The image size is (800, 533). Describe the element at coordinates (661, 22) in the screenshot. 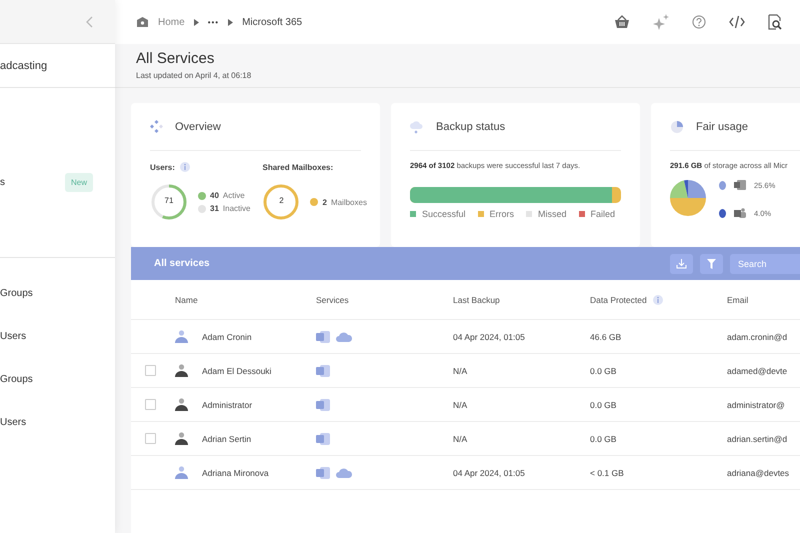

I see `sparkle-icon` at that location.